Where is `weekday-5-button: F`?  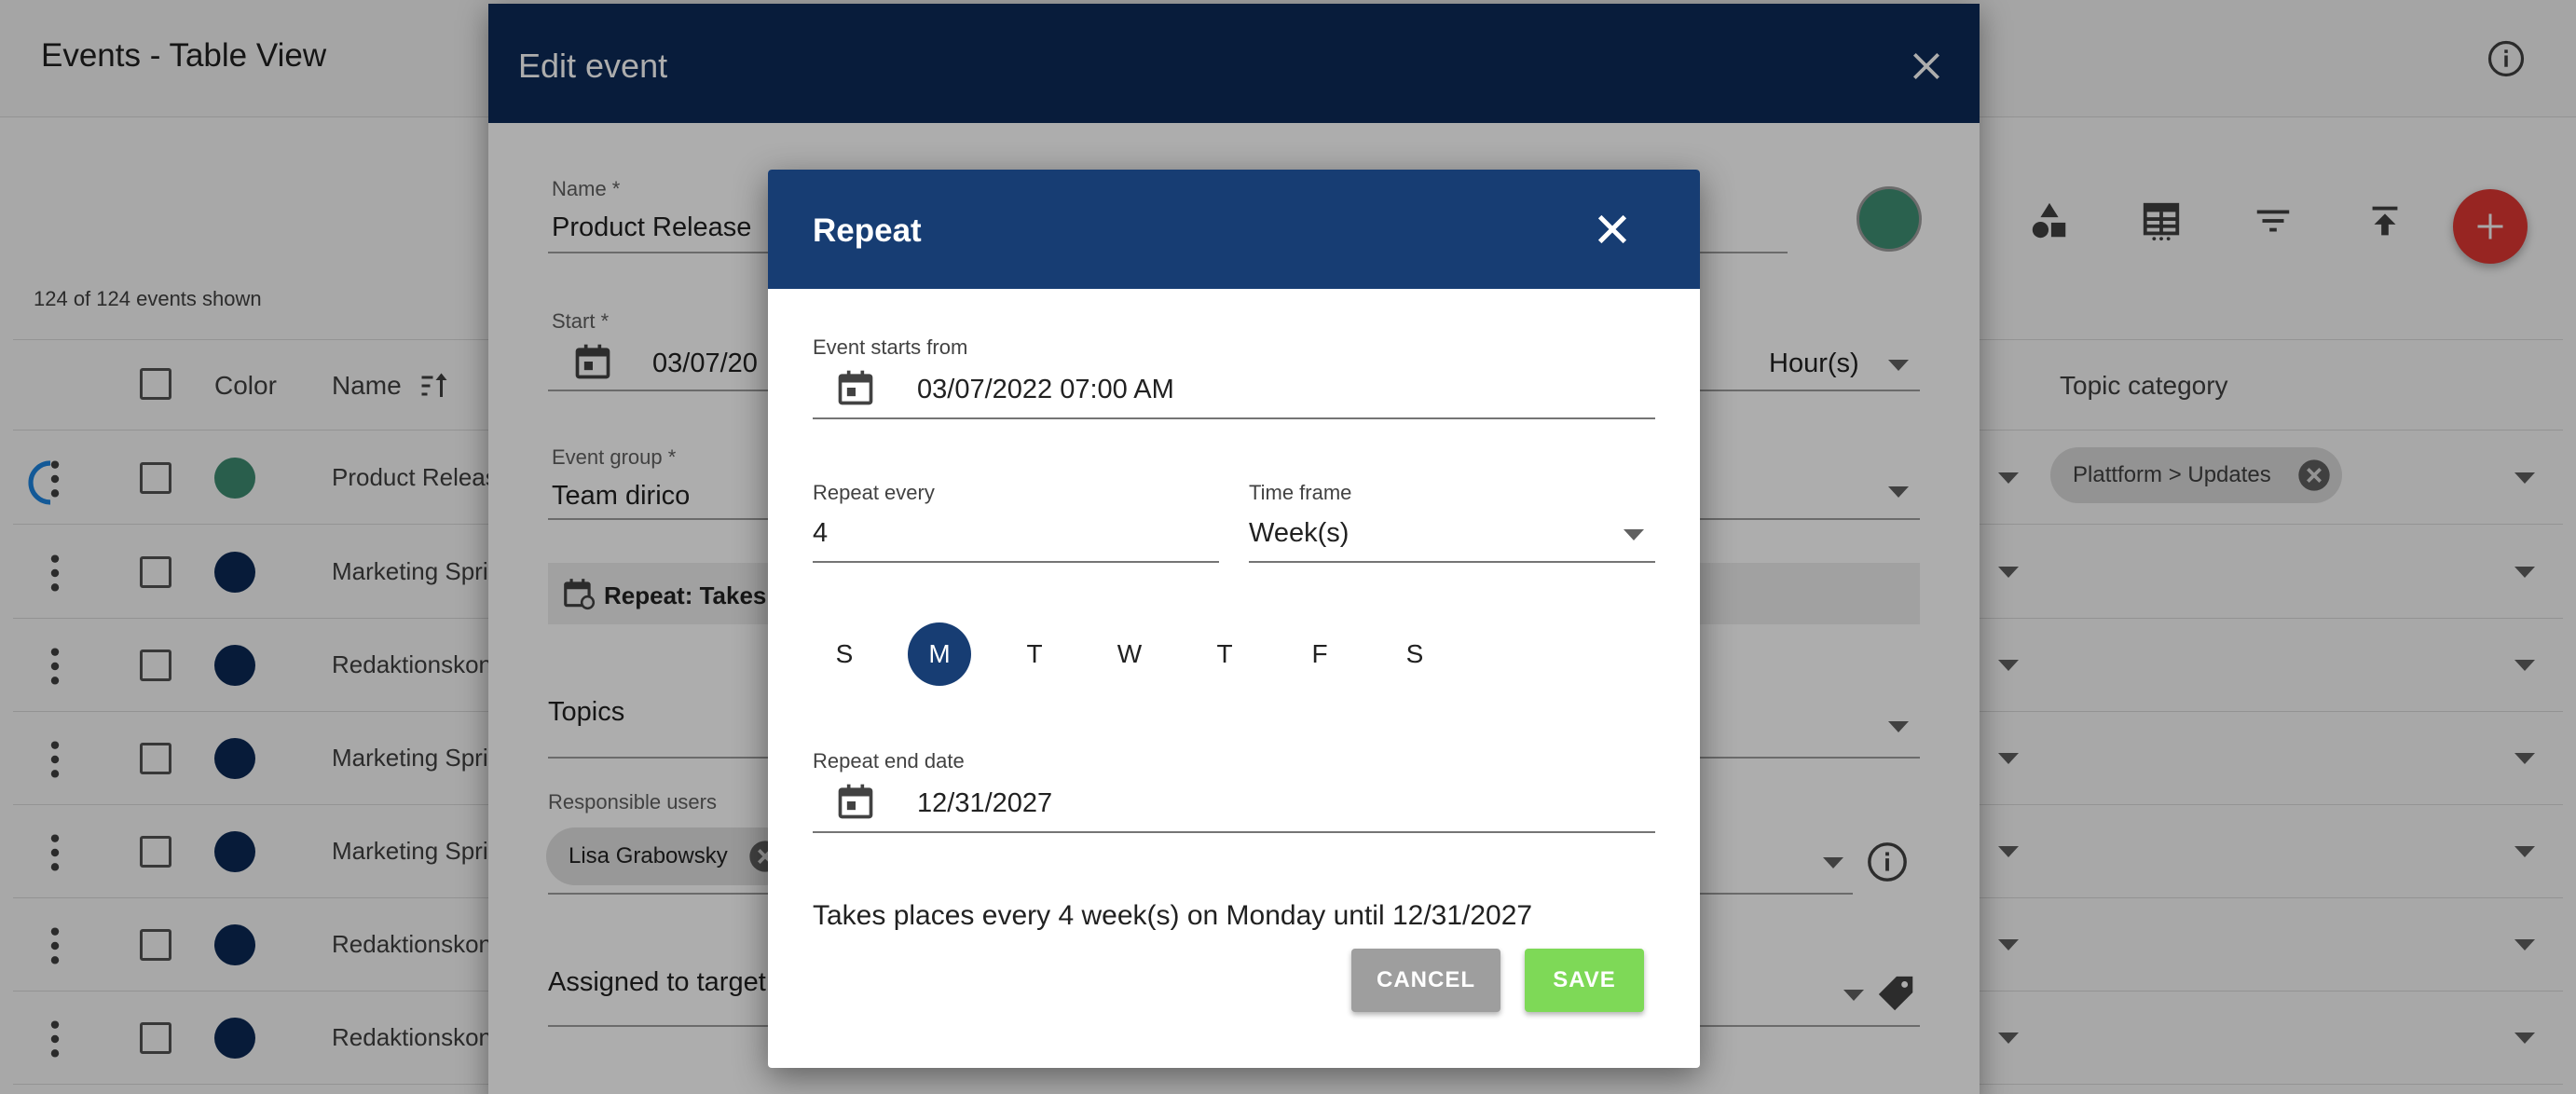
weekday-5-button: F is located at coordinates (1319, 654).